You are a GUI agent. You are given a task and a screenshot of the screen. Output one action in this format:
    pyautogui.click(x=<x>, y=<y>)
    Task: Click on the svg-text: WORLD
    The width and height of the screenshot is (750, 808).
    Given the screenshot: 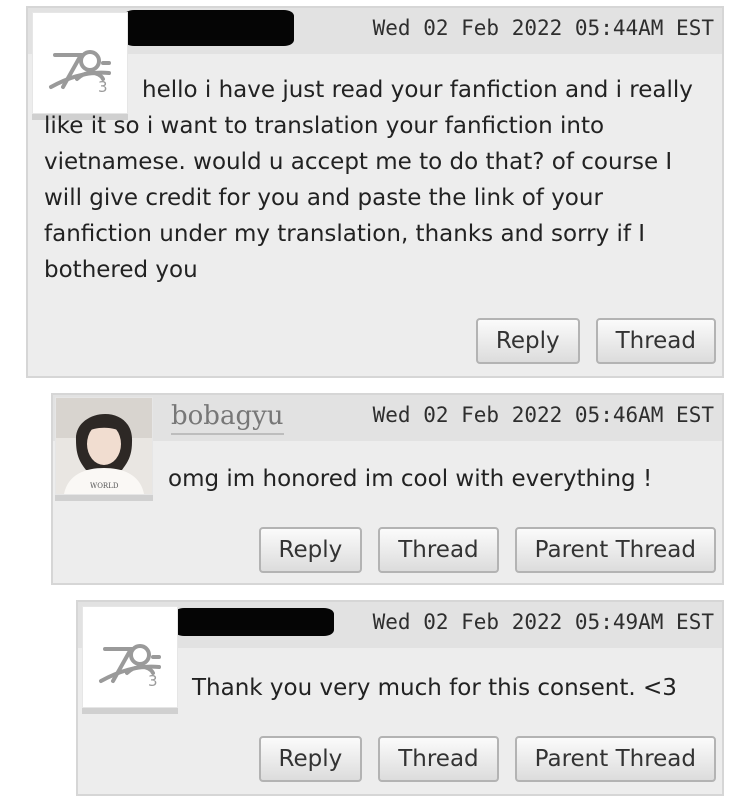 What is the action you would take?
    pyautogui.click(x=104, y=486)
    